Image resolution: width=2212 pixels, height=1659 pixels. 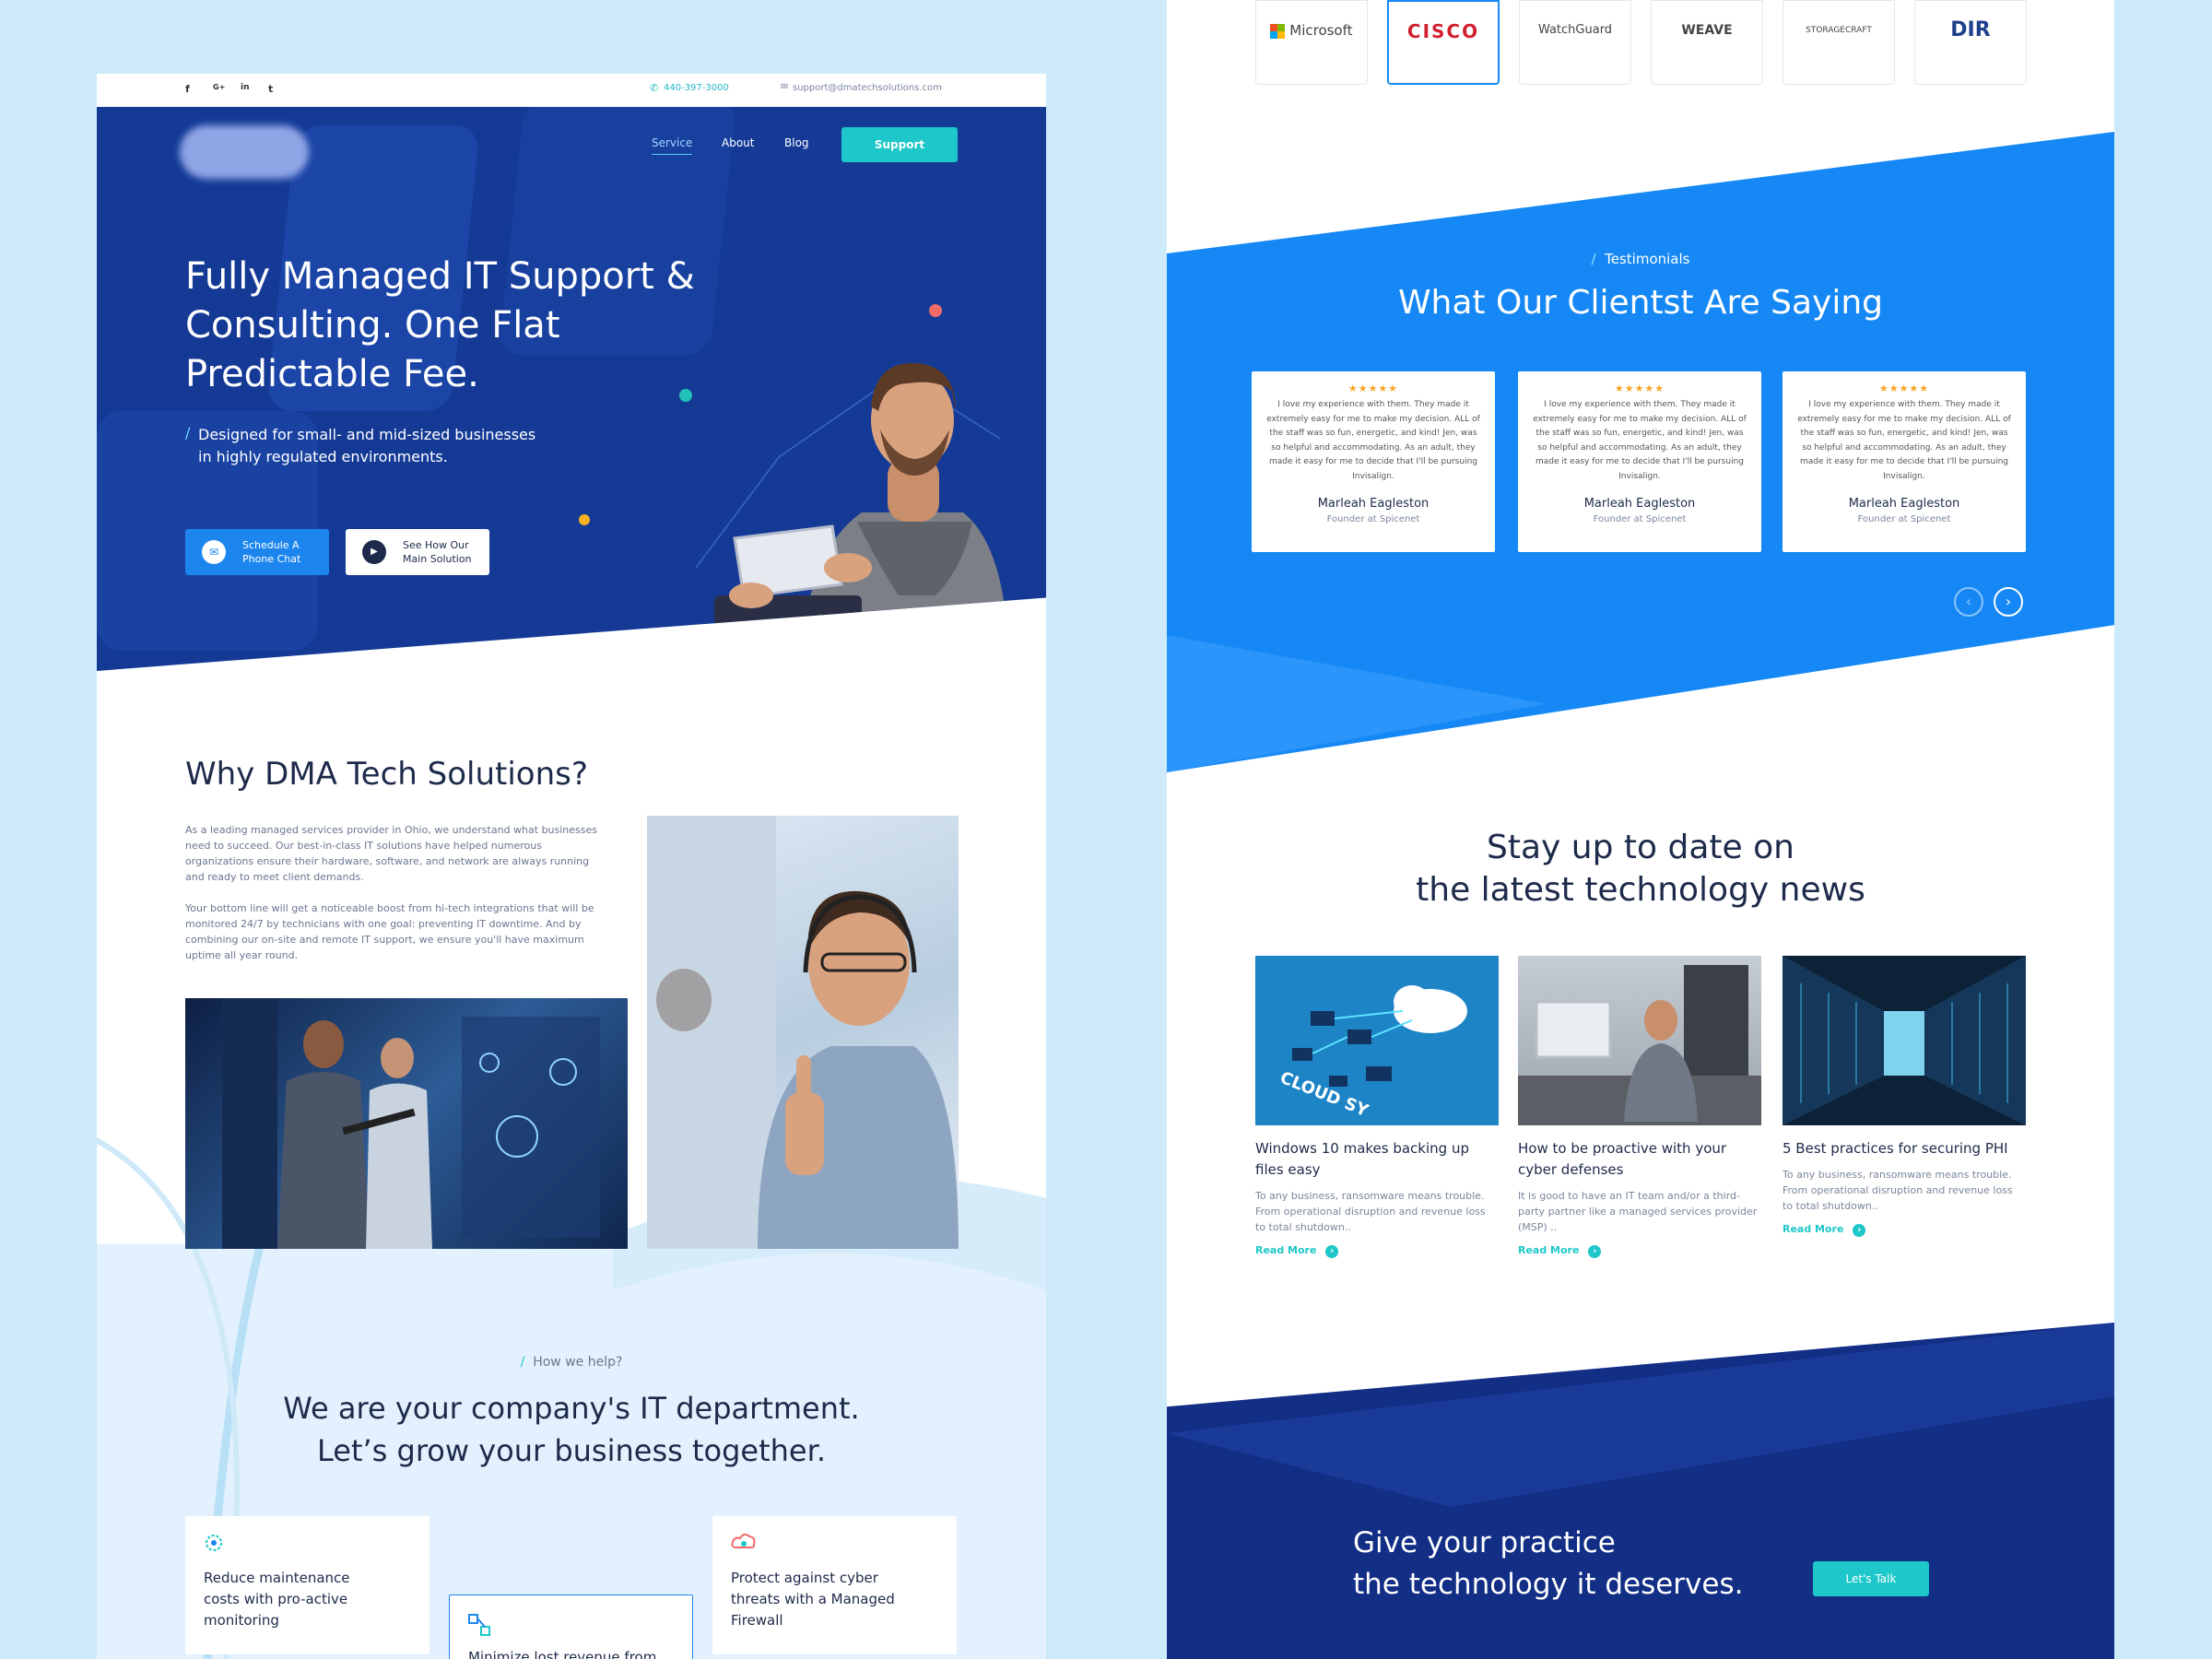 I want to click on decor-dot-yellow, so click(x=584, y=519).